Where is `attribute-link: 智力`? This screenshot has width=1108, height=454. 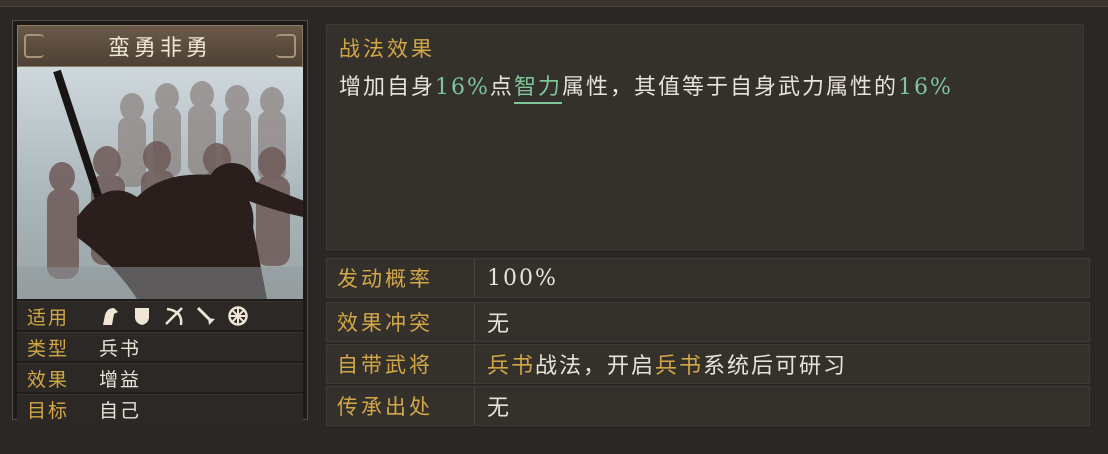 attribute-link: 智力 is located at coordinates (537, 89).